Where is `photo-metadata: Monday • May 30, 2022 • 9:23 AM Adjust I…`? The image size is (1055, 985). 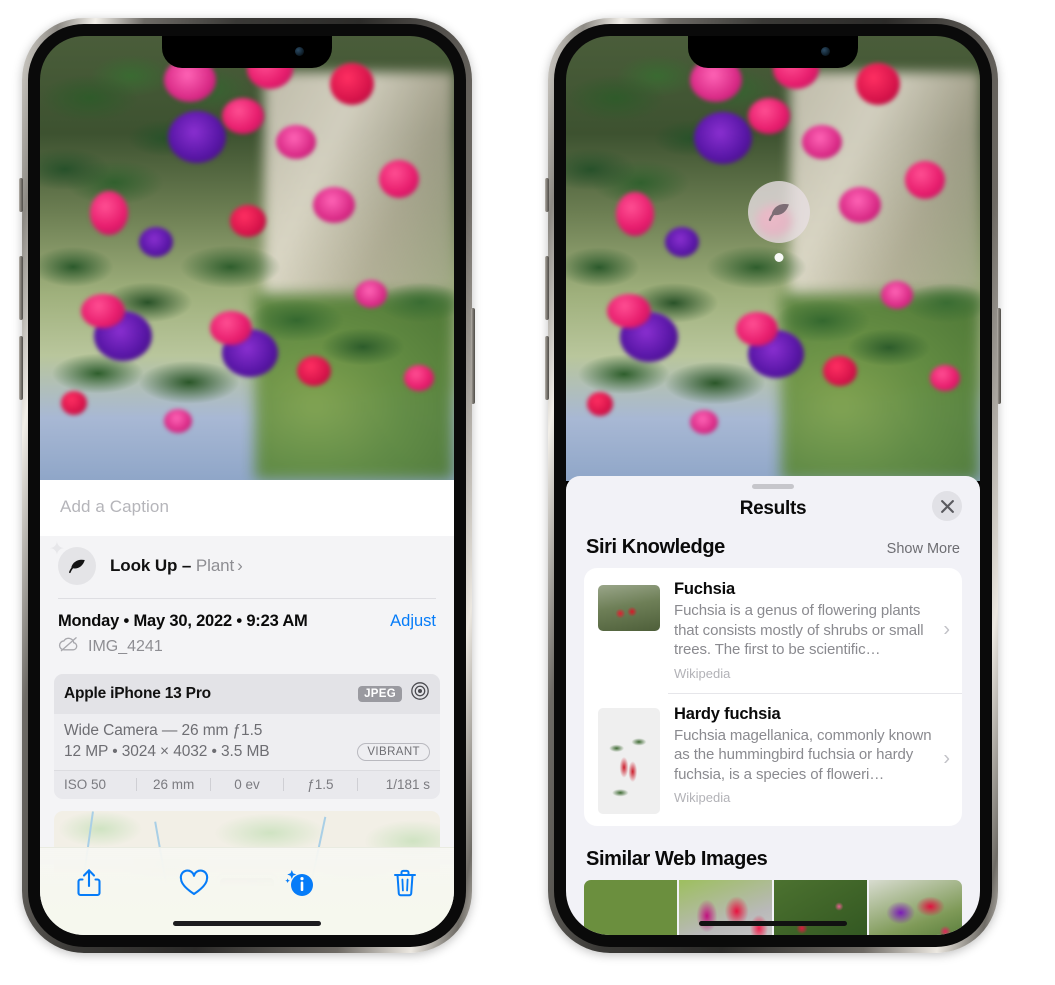 photo-metadata: Monday • May 30, 2022 • 9:23 AM Adjust I… is located at coordinates (247, 632).